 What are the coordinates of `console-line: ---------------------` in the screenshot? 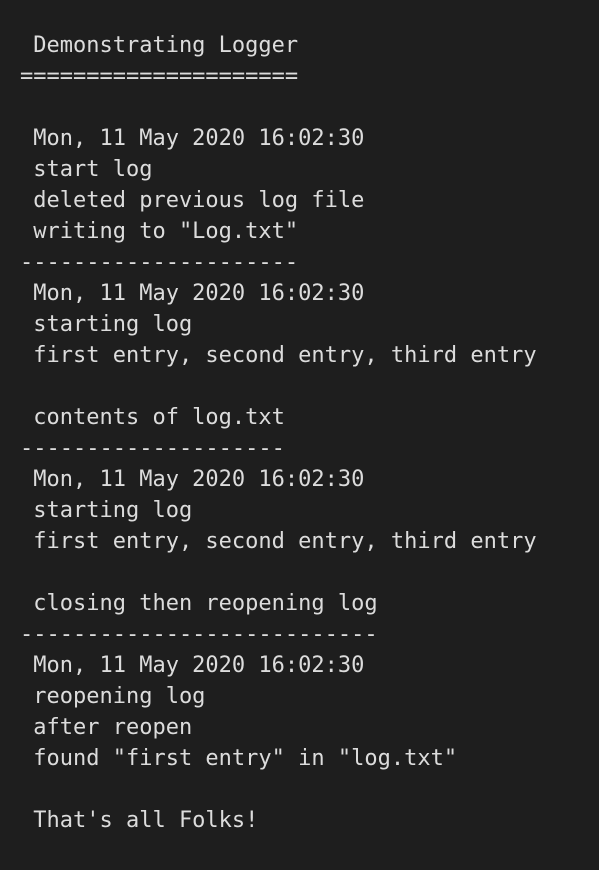 It's located at (159, 262).